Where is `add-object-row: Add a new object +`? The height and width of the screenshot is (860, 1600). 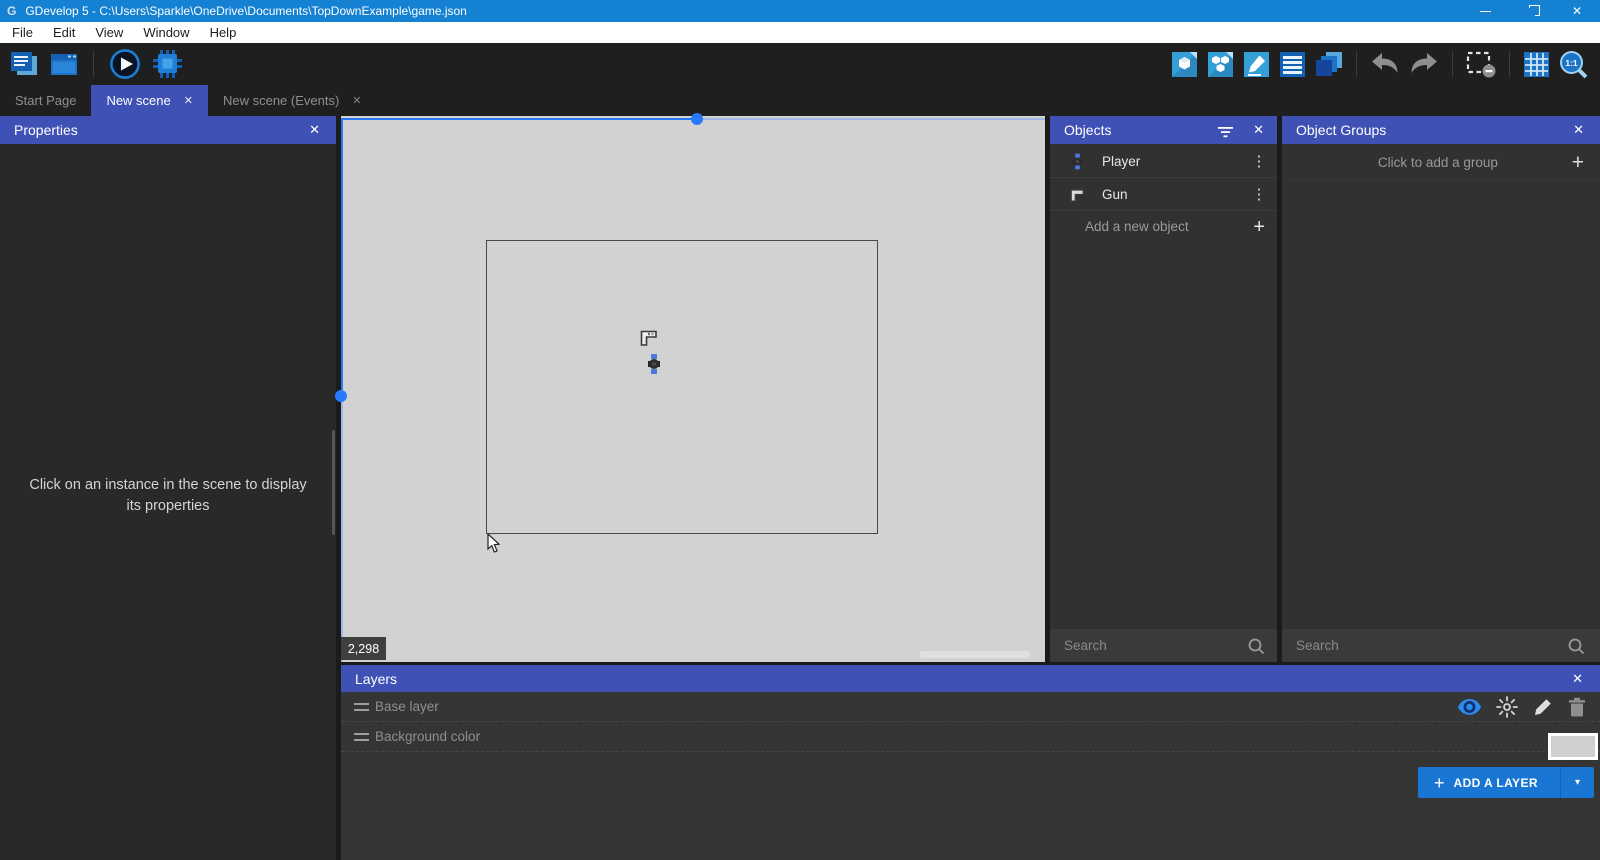
add-object-row: Add a new object + is located at coordinates (1163, 226).